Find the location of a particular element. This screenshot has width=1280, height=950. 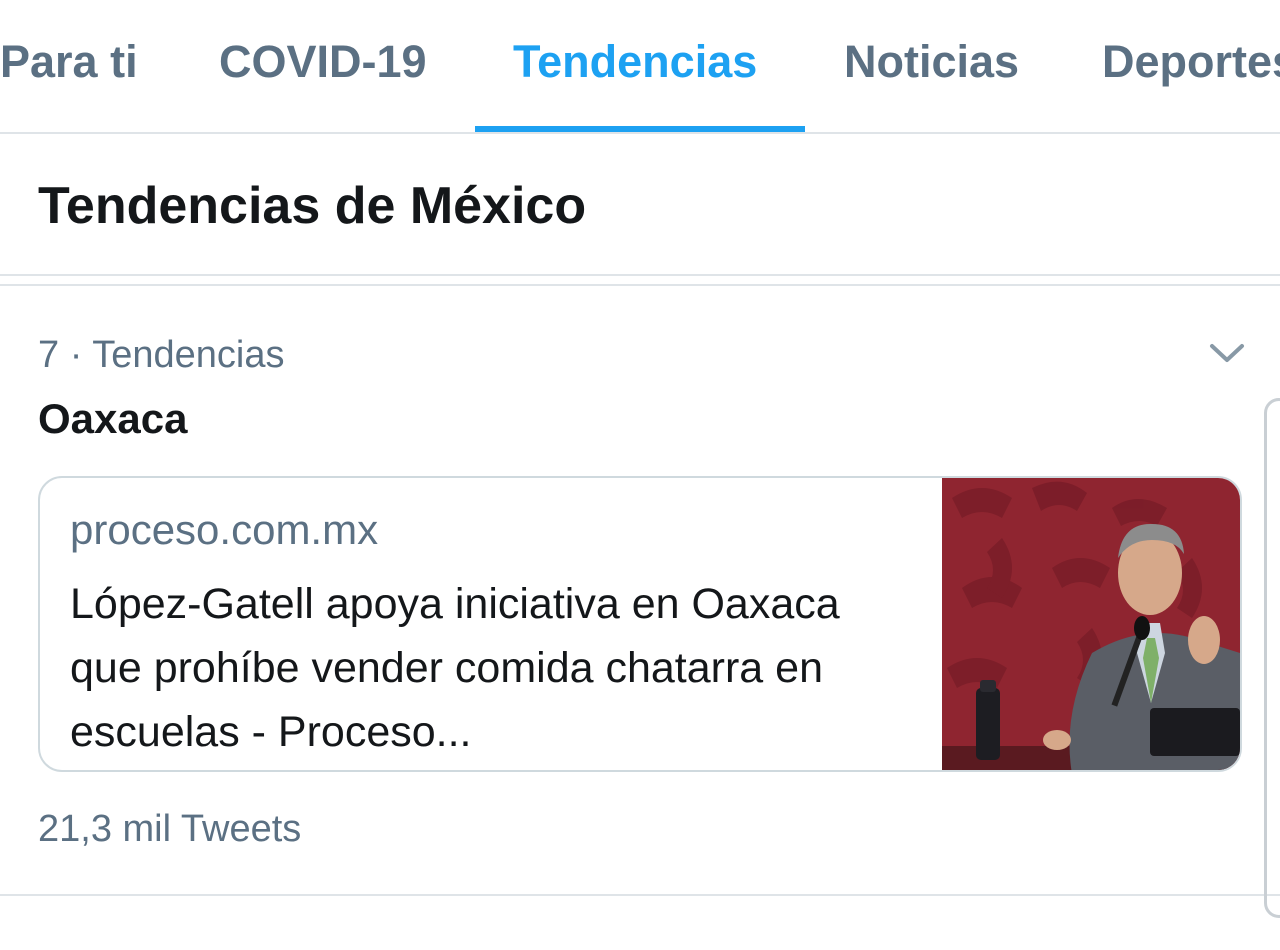

tab-noticias: Noticias is located at coordinates (931, 62).